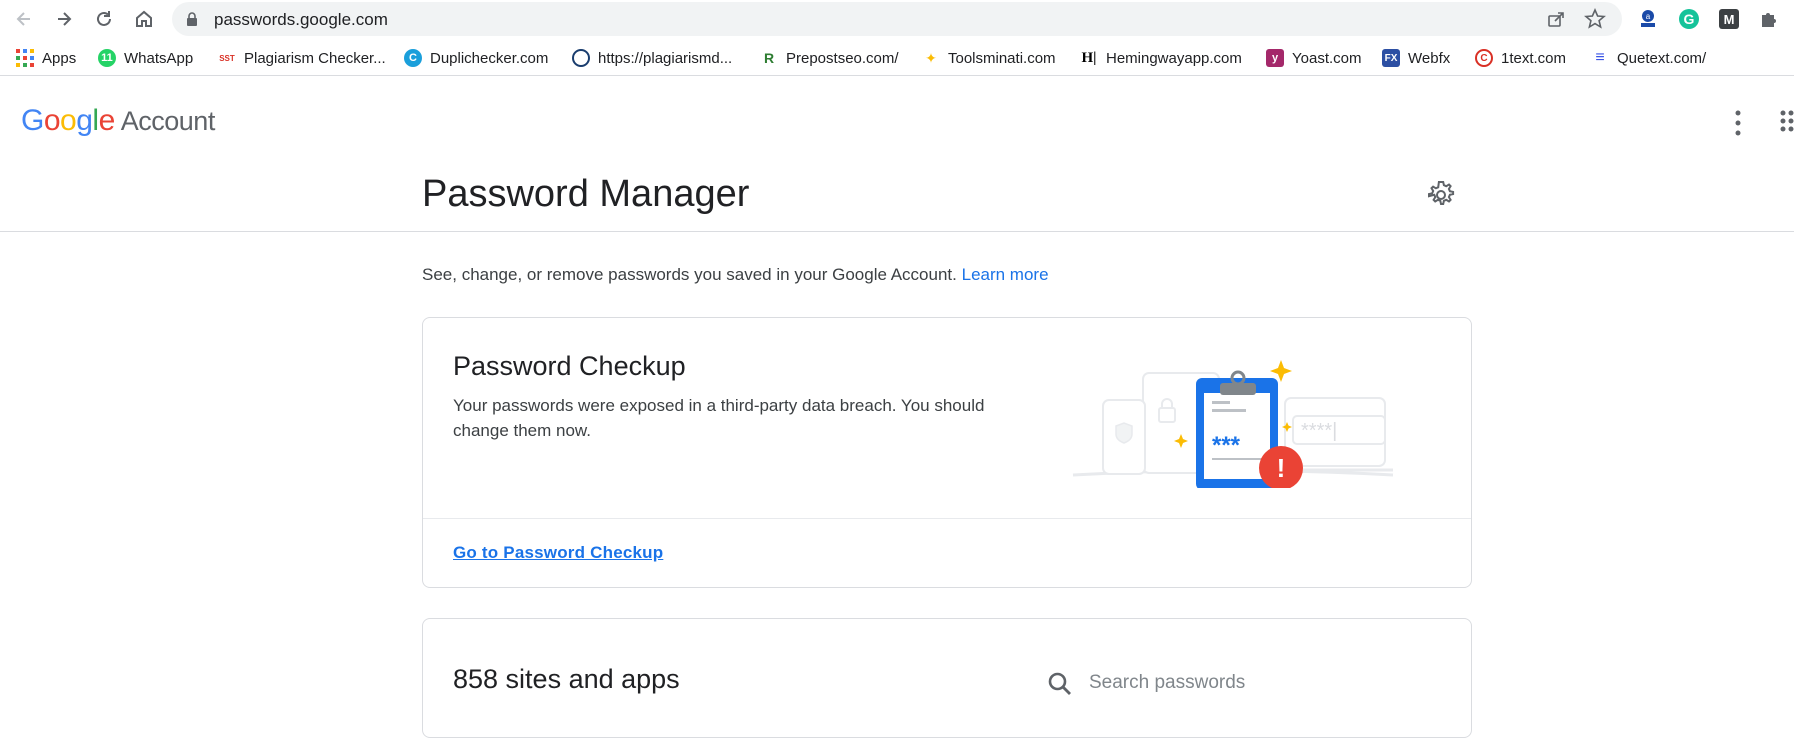 The height and width of the screenshot is (738, 1794). Describe the element at coordinates (1005, 274) in the screenshot. I see `learn-more-link: Learn more` at that location.